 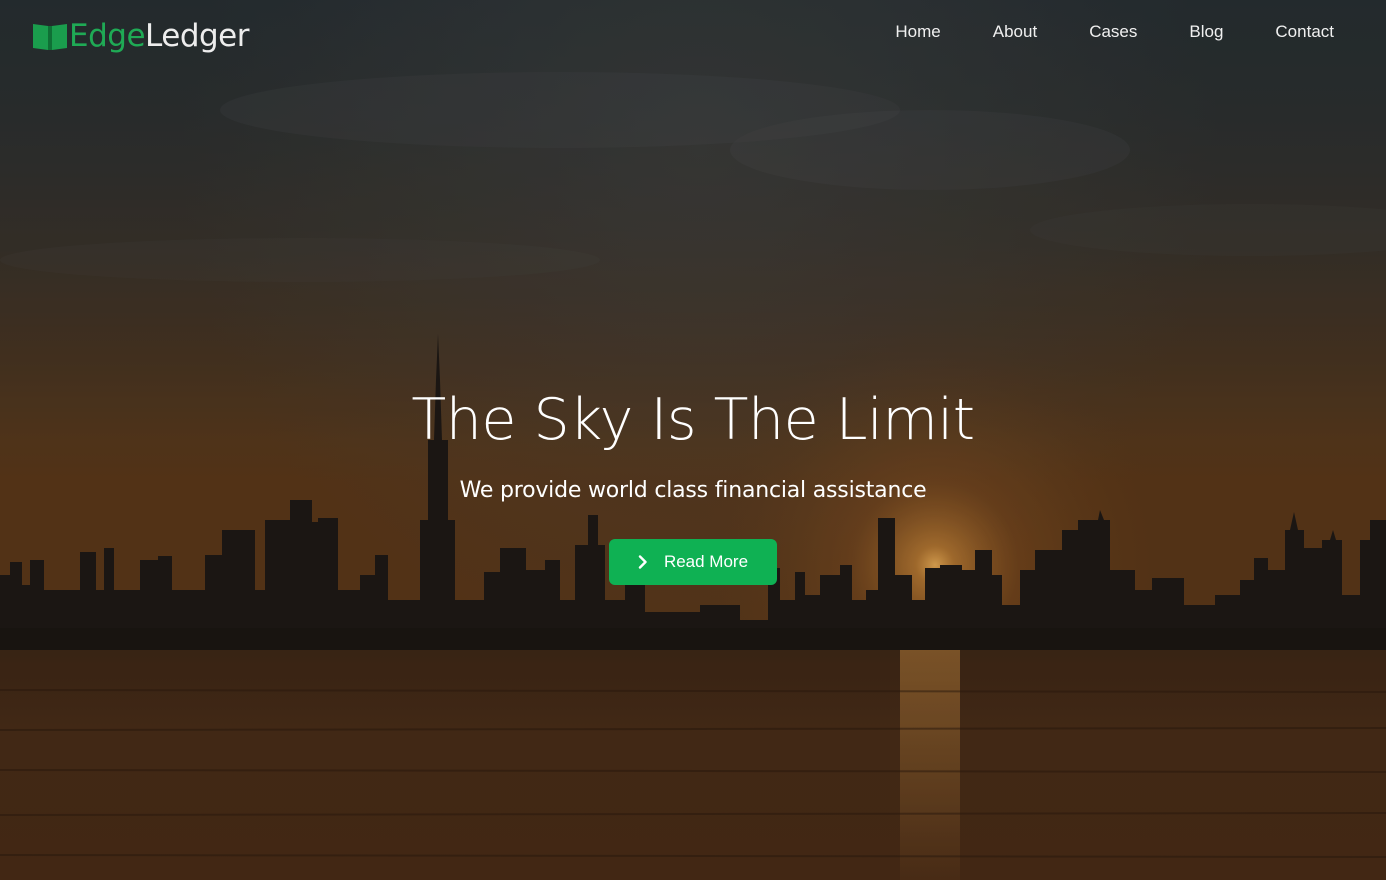 I want to click on nav-item-cases: Cases, so click(x=1113, y=32).